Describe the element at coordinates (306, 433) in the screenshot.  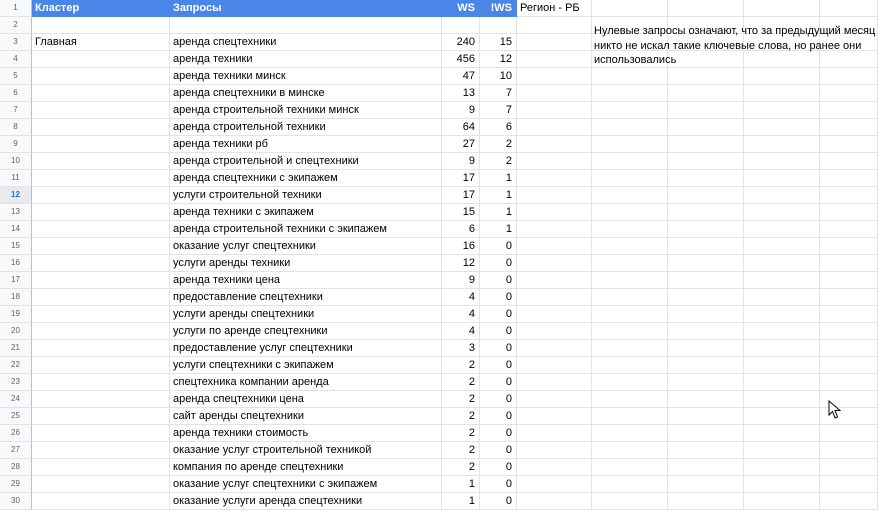
I see `query-cell: аренда техники стоимость` at that location.